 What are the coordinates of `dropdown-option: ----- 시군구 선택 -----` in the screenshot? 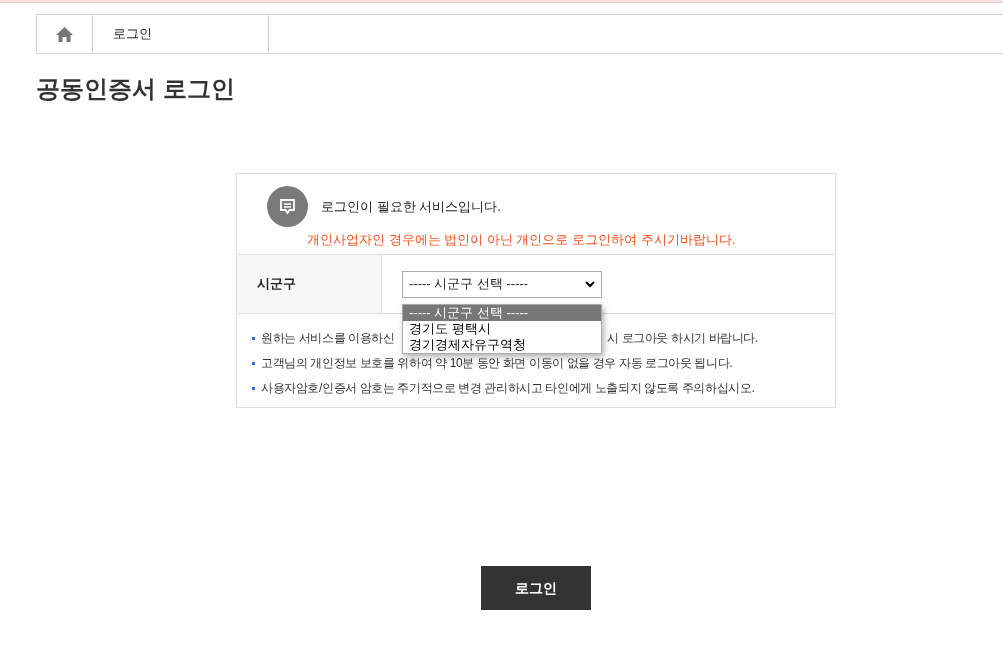 It's located at (502, 313).